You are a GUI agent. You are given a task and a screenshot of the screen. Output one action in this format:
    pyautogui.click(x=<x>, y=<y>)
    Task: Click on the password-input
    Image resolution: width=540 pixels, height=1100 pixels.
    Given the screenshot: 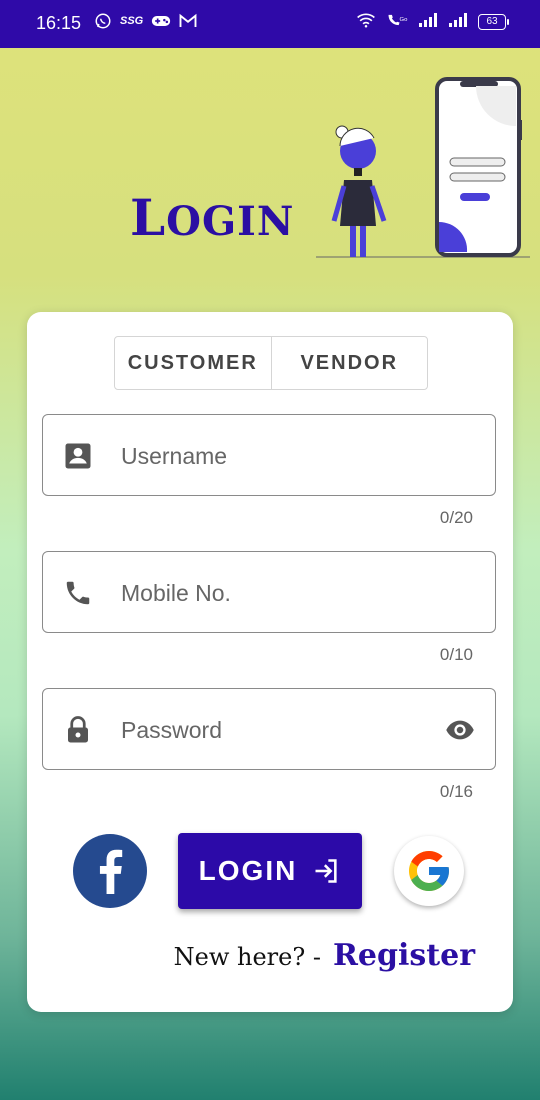 What is the action you would take?
    pyautogui.click(x=271, y=730)
    